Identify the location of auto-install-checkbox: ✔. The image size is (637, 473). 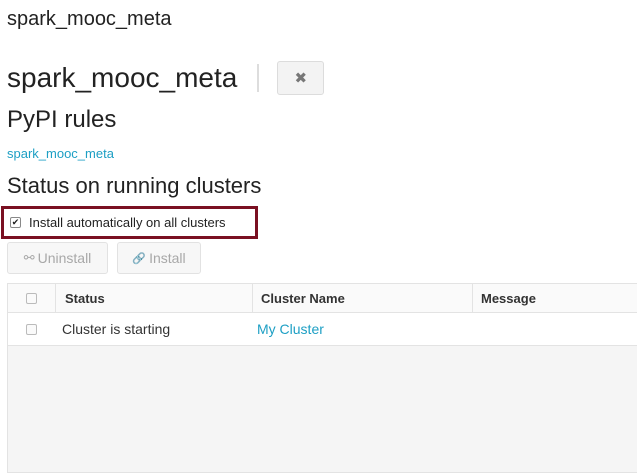
(15, 222).